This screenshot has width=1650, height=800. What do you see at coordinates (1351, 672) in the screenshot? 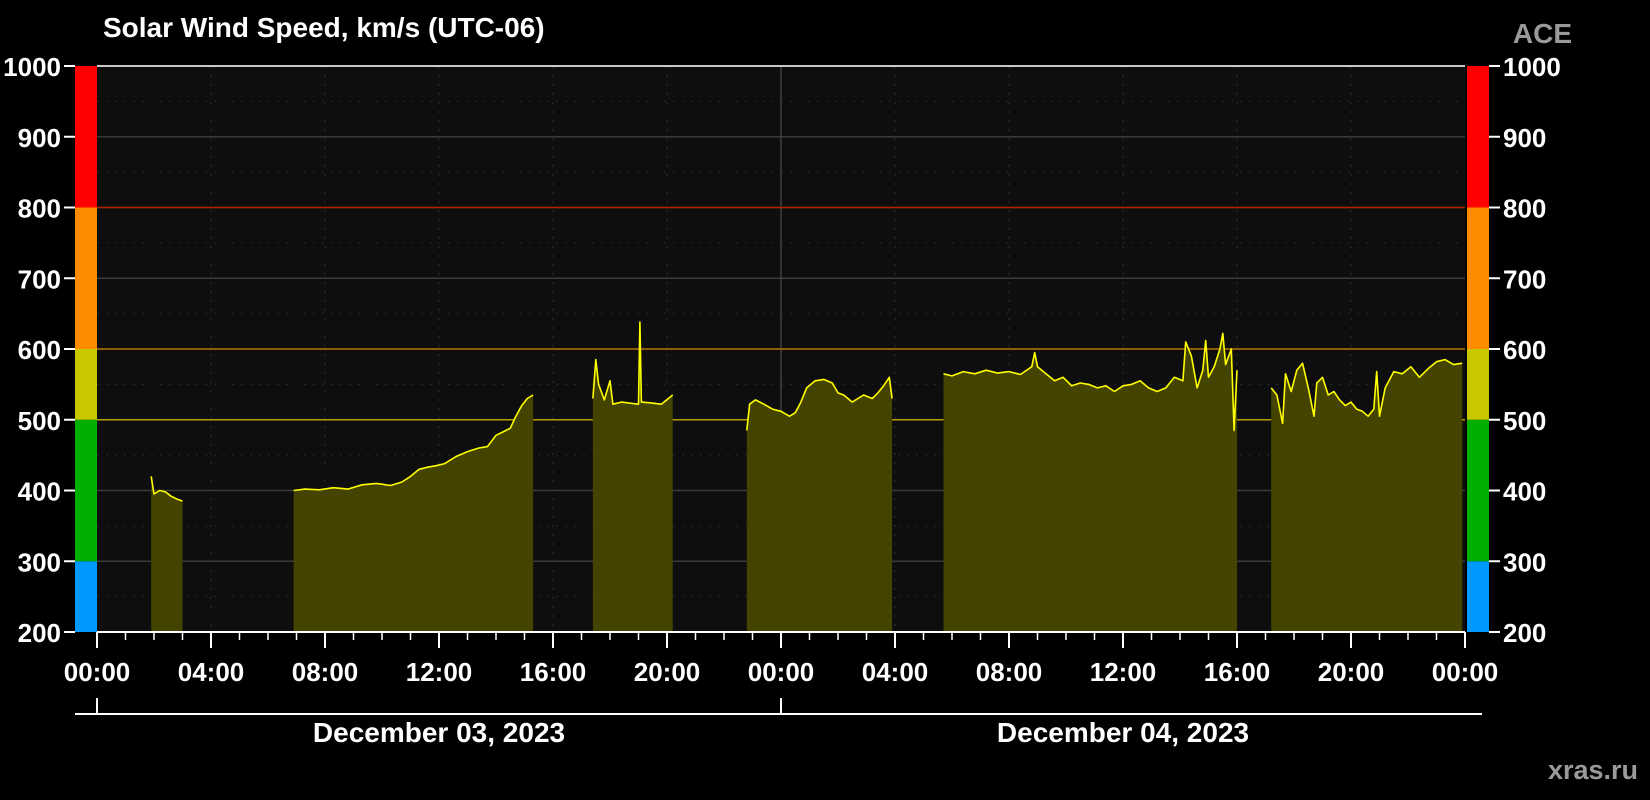
I see `x-tick-label-11: 20:00` at bounding box center [1351, 672].